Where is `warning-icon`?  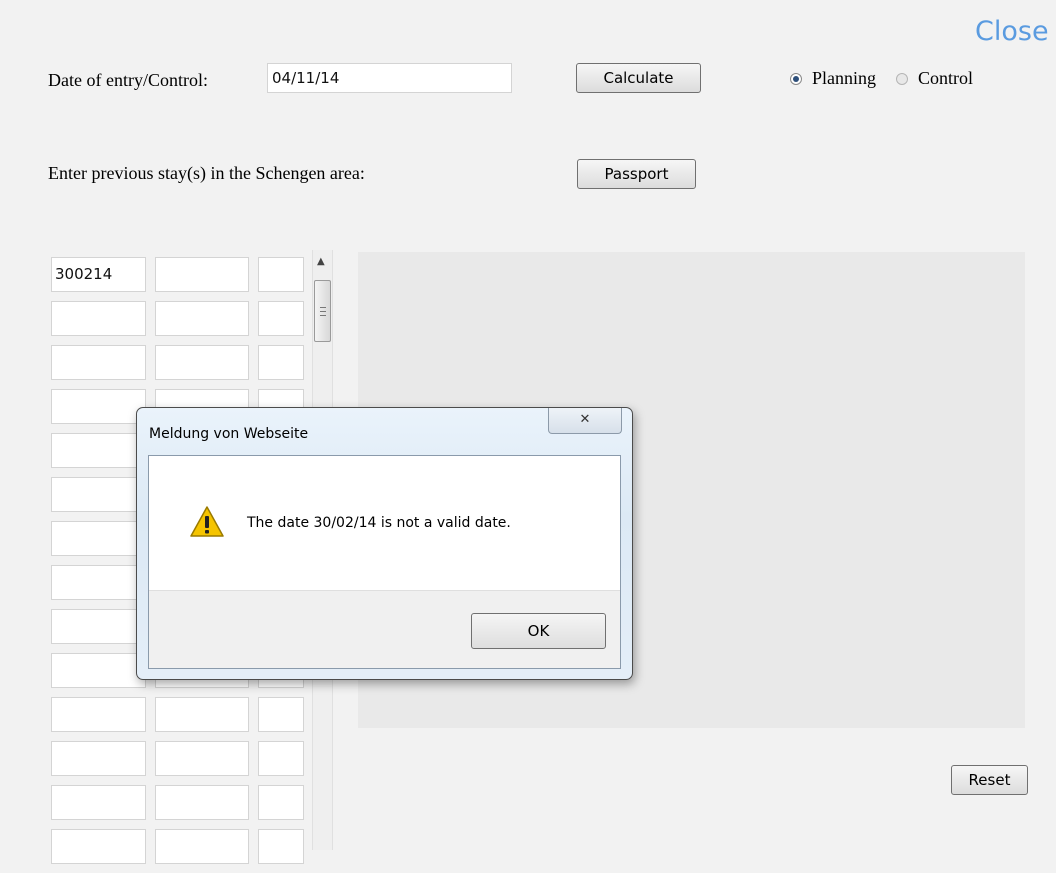
warning-icon is located at coordinates (207, 521).